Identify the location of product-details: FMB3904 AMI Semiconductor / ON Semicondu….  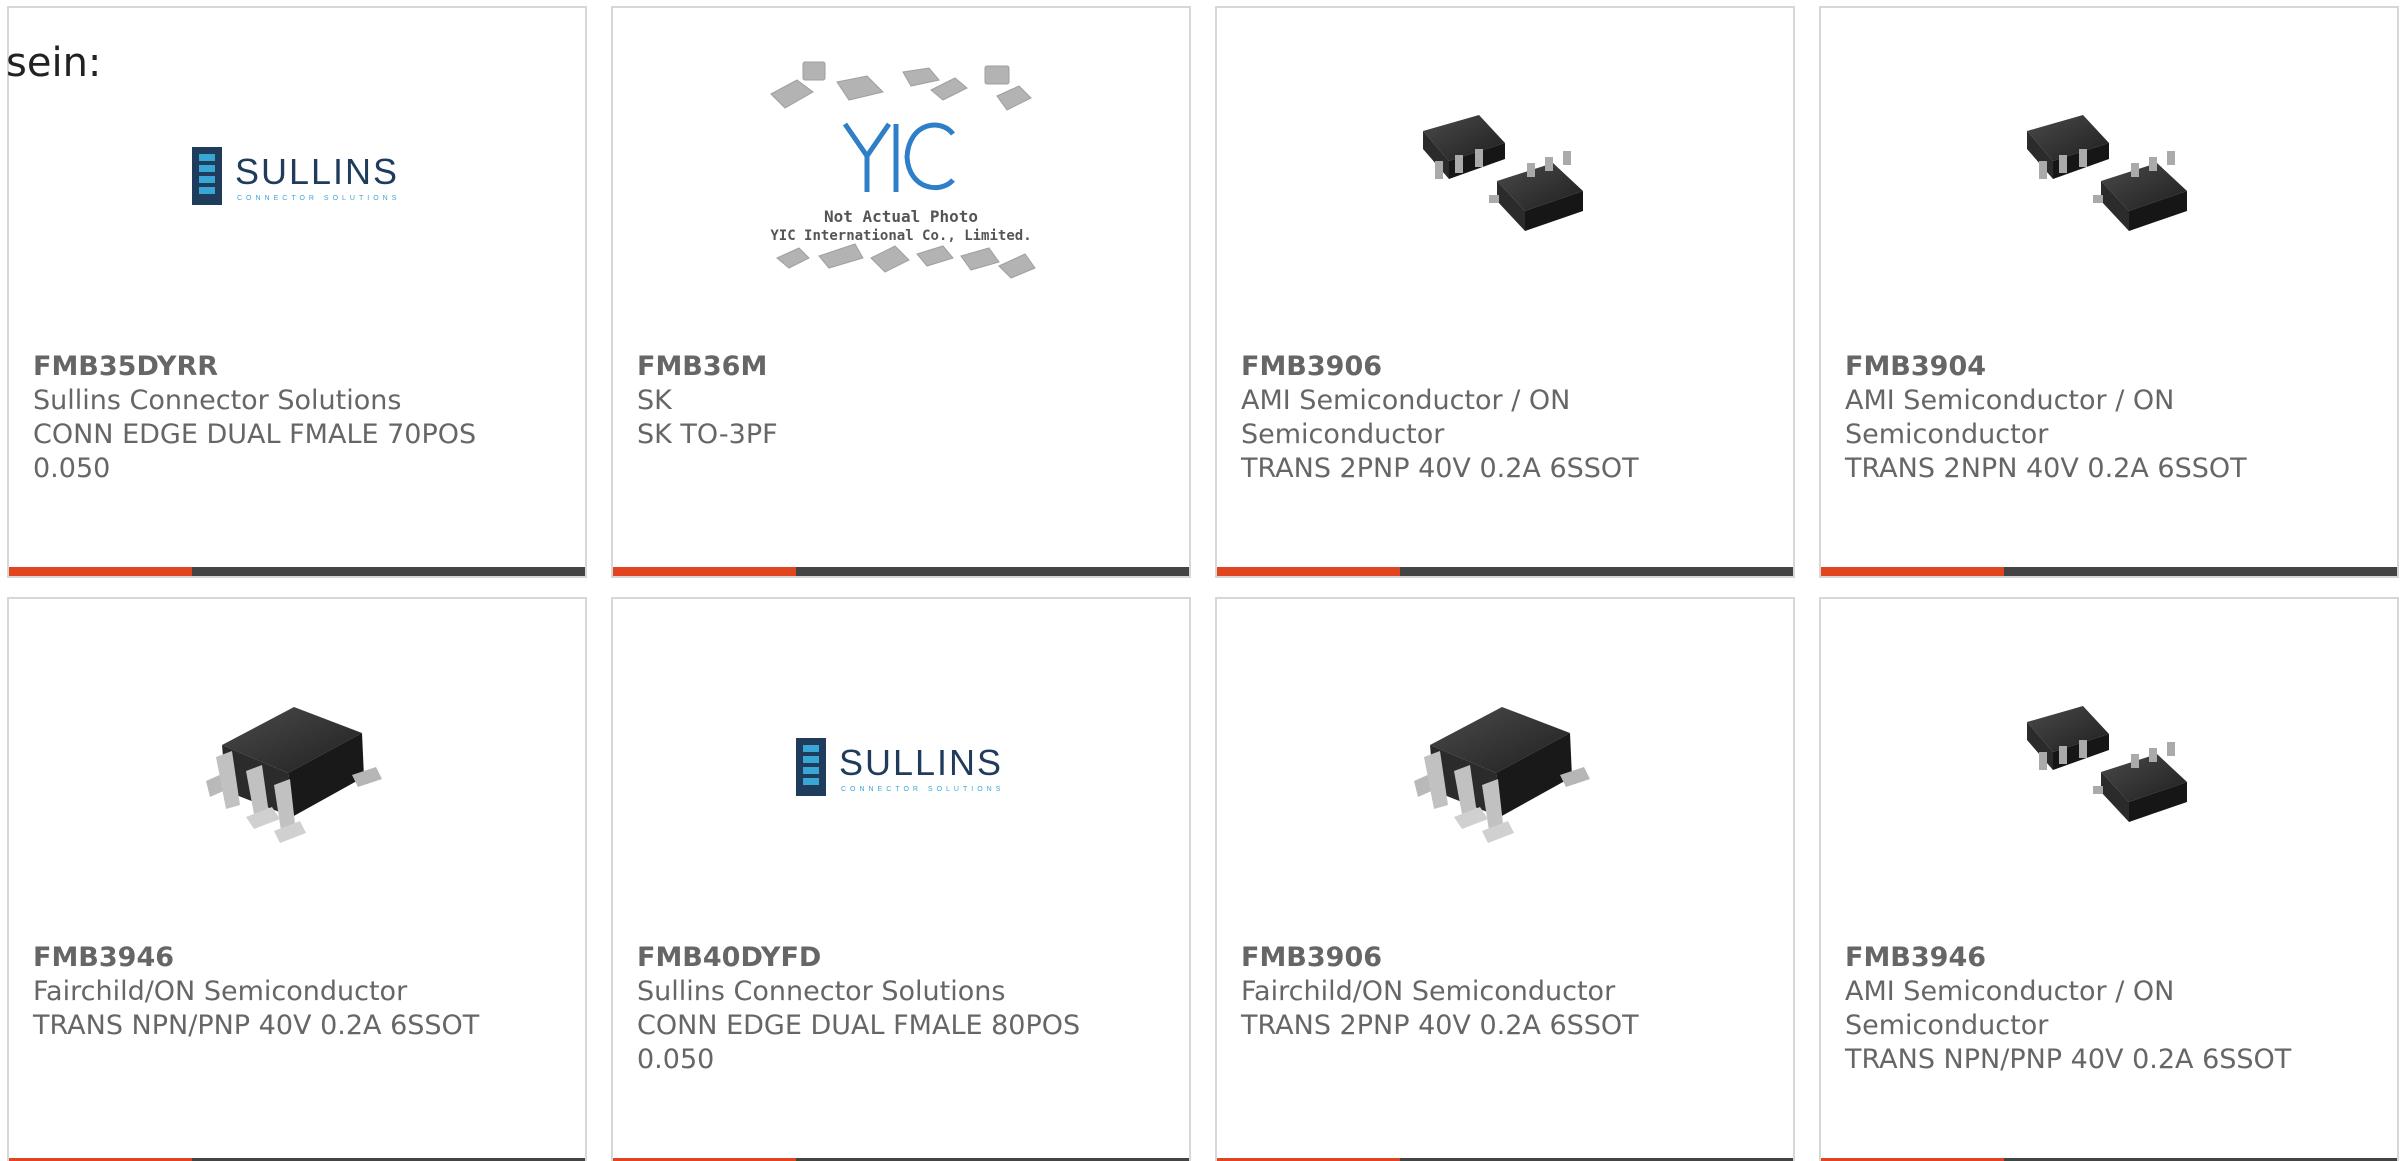
(2109, 418).